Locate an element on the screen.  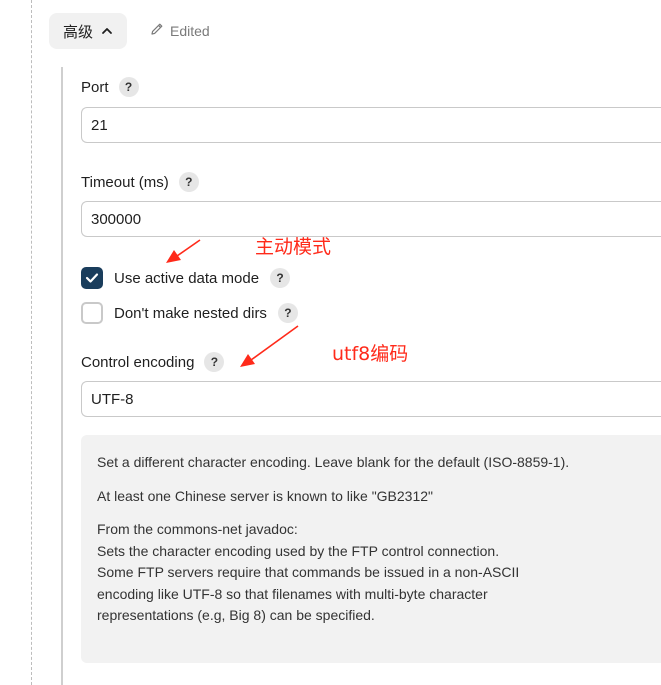
active-data-mode-row: Use active data mode ? is located at coordinates (186, 278).